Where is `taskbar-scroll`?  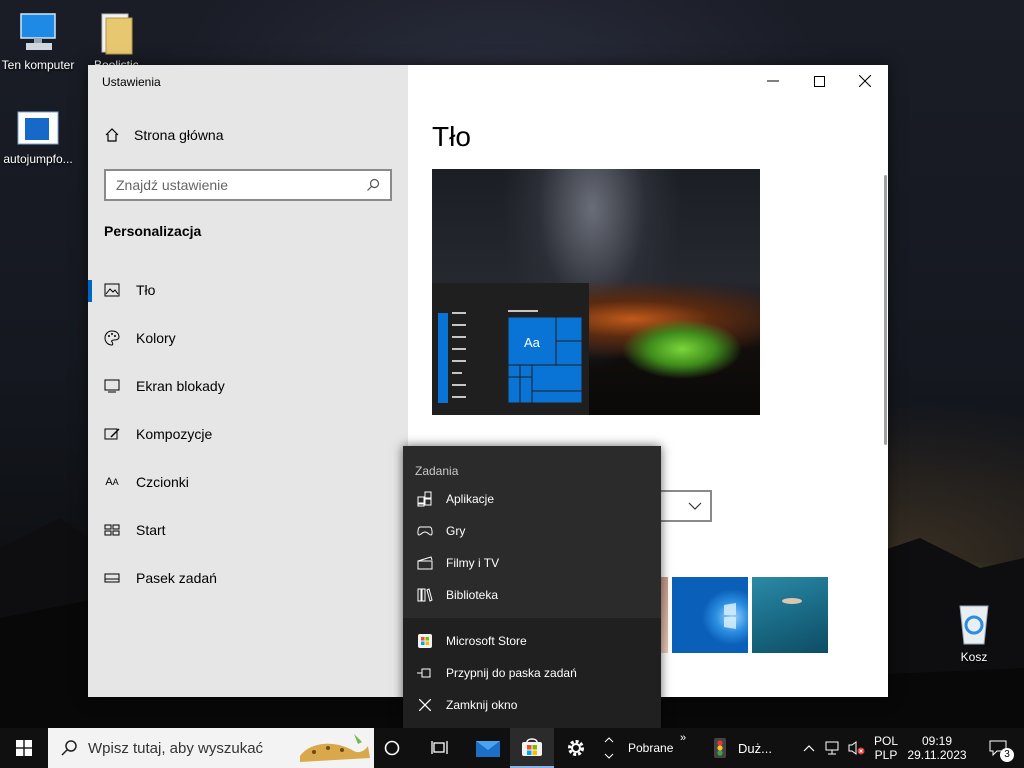
taskbar-scroll is located at coordinates (609, 748).